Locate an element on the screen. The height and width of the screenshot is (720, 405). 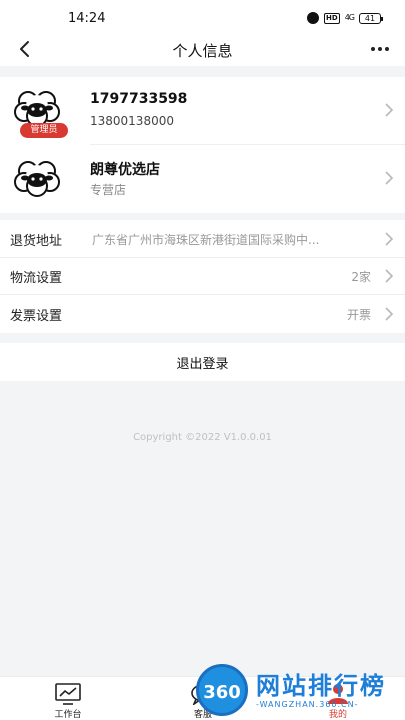
setting-label: 退货地址 is located at coordinates (36, 241).